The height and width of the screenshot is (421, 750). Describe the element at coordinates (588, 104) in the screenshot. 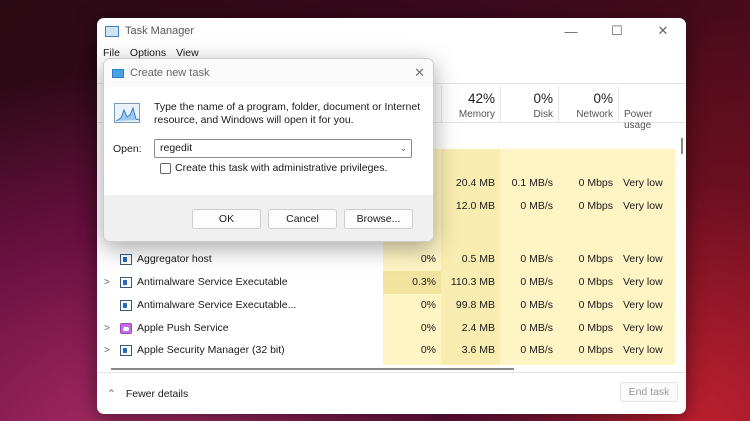

I see `header-network: 0% Network` at that location.